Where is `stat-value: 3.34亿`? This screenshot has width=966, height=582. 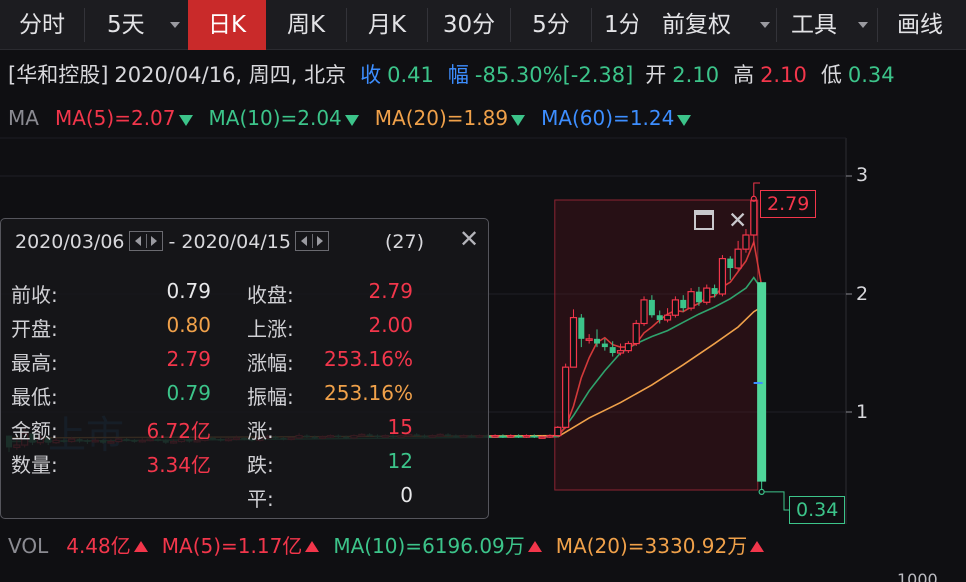 stat-value: 3.34亿 is located at coordinates (178, 465).